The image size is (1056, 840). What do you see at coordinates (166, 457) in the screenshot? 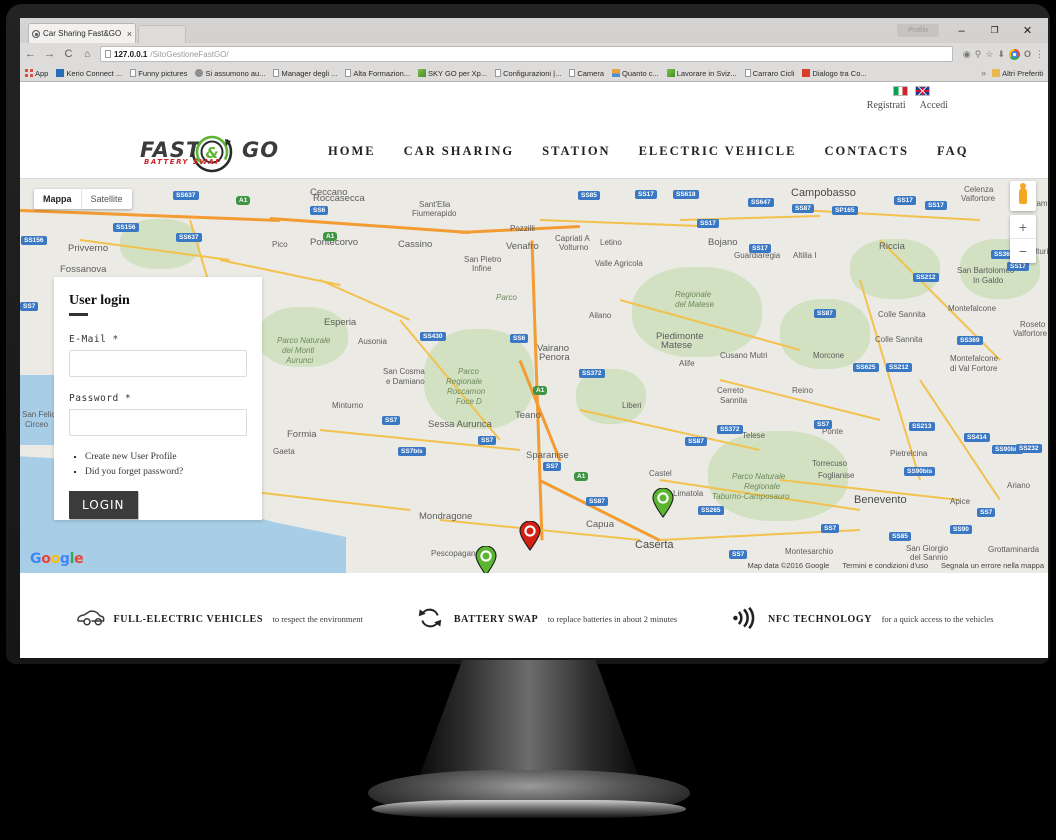
I see `create-profile-link: Create new User Profile` at bounding box center [166, 457].